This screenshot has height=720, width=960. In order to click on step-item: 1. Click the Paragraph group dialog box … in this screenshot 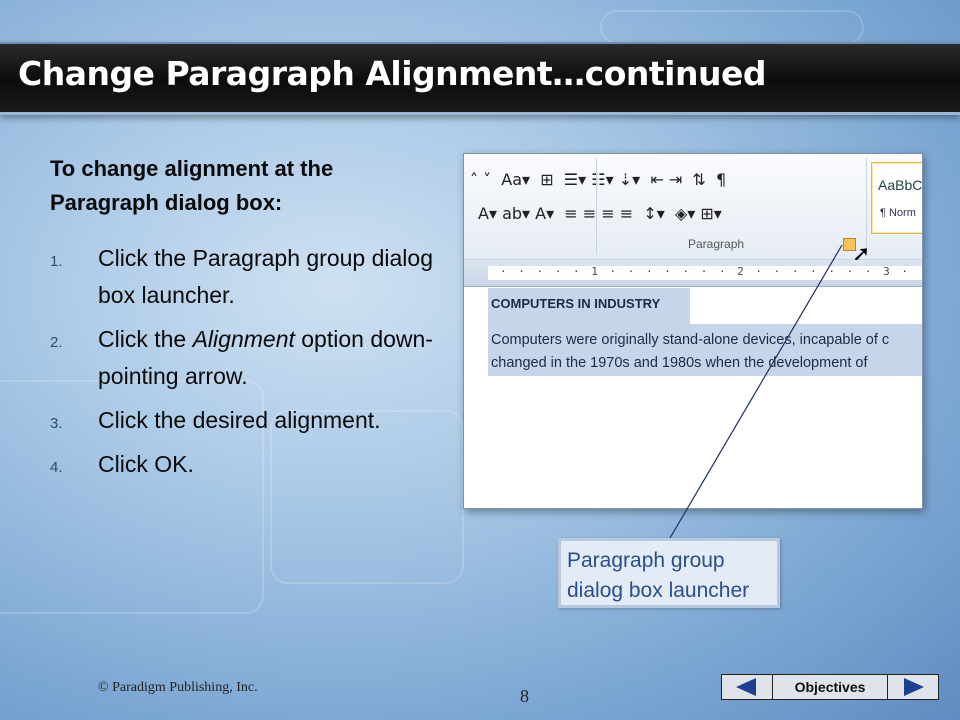, I will do `click(247, 277)`.